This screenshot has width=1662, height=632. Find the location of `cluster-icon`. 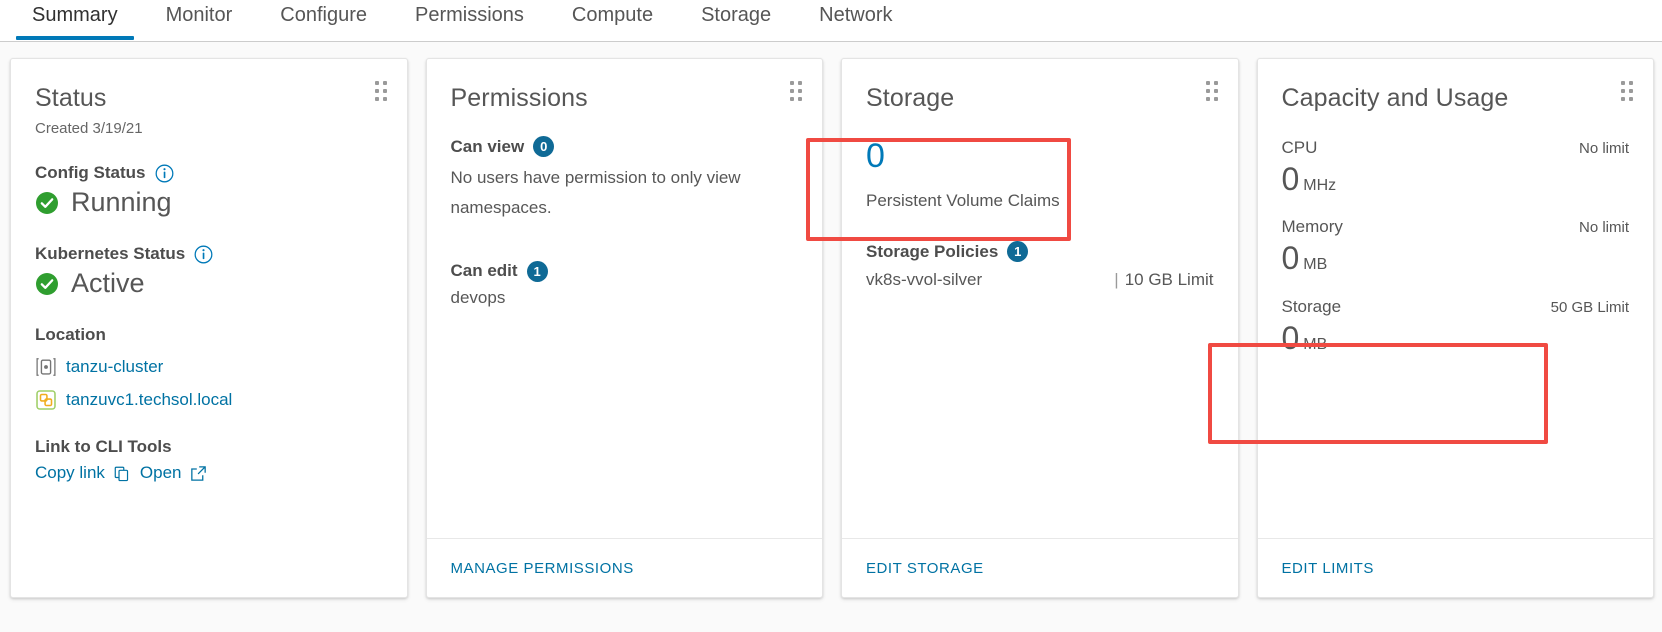

cluster-icon is located at coordinates (46, 367).